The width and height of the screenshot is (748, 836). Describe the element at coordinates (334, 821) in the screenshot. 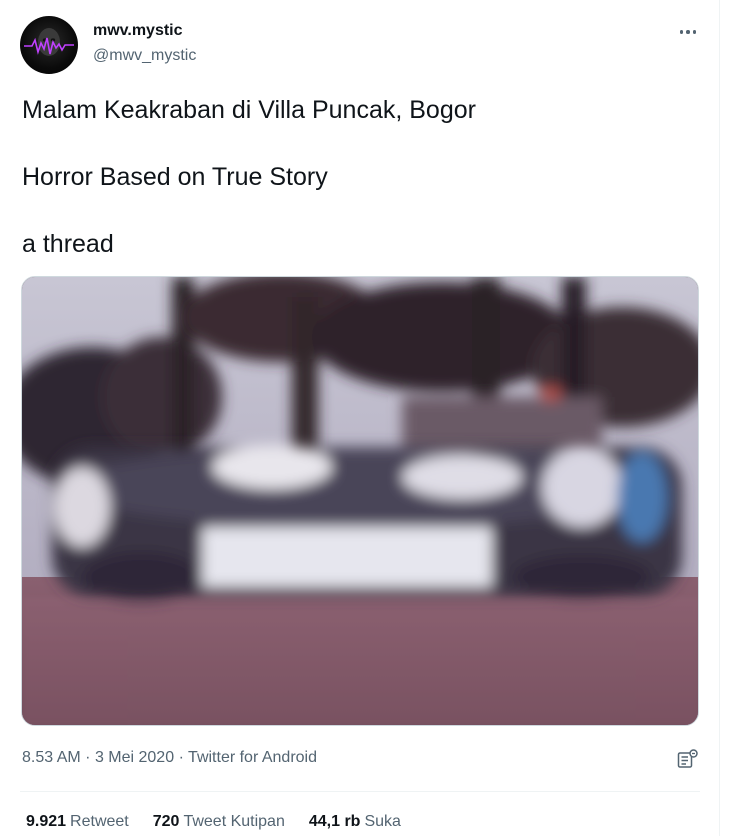

I see `likes-count: 44,1 rb` at that location.